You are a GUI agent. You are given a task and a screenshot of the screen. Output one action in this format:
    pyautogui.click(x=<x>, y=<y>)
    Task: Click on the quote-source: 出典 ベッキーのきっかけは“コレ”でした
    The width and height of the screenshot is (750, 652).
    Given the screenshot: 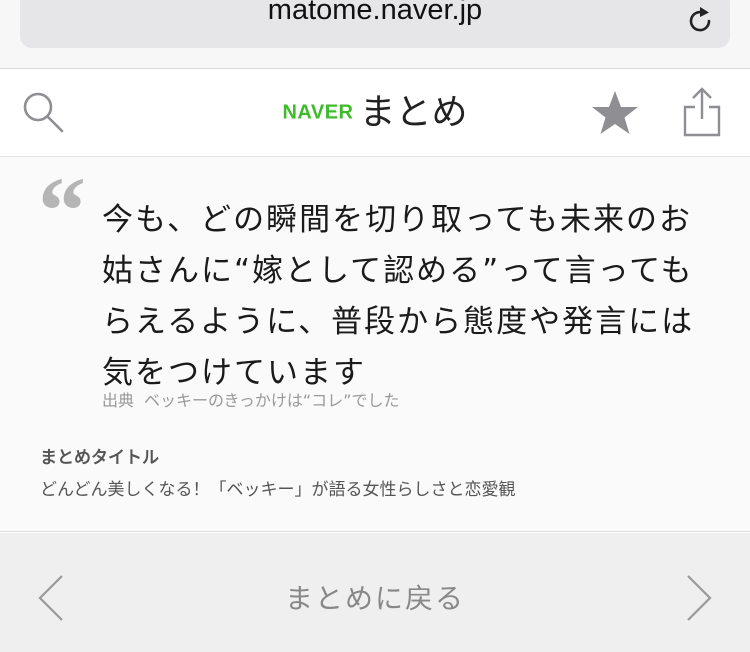 What is the action you would take?
    pyautogui.click(x=250, y=399)
    